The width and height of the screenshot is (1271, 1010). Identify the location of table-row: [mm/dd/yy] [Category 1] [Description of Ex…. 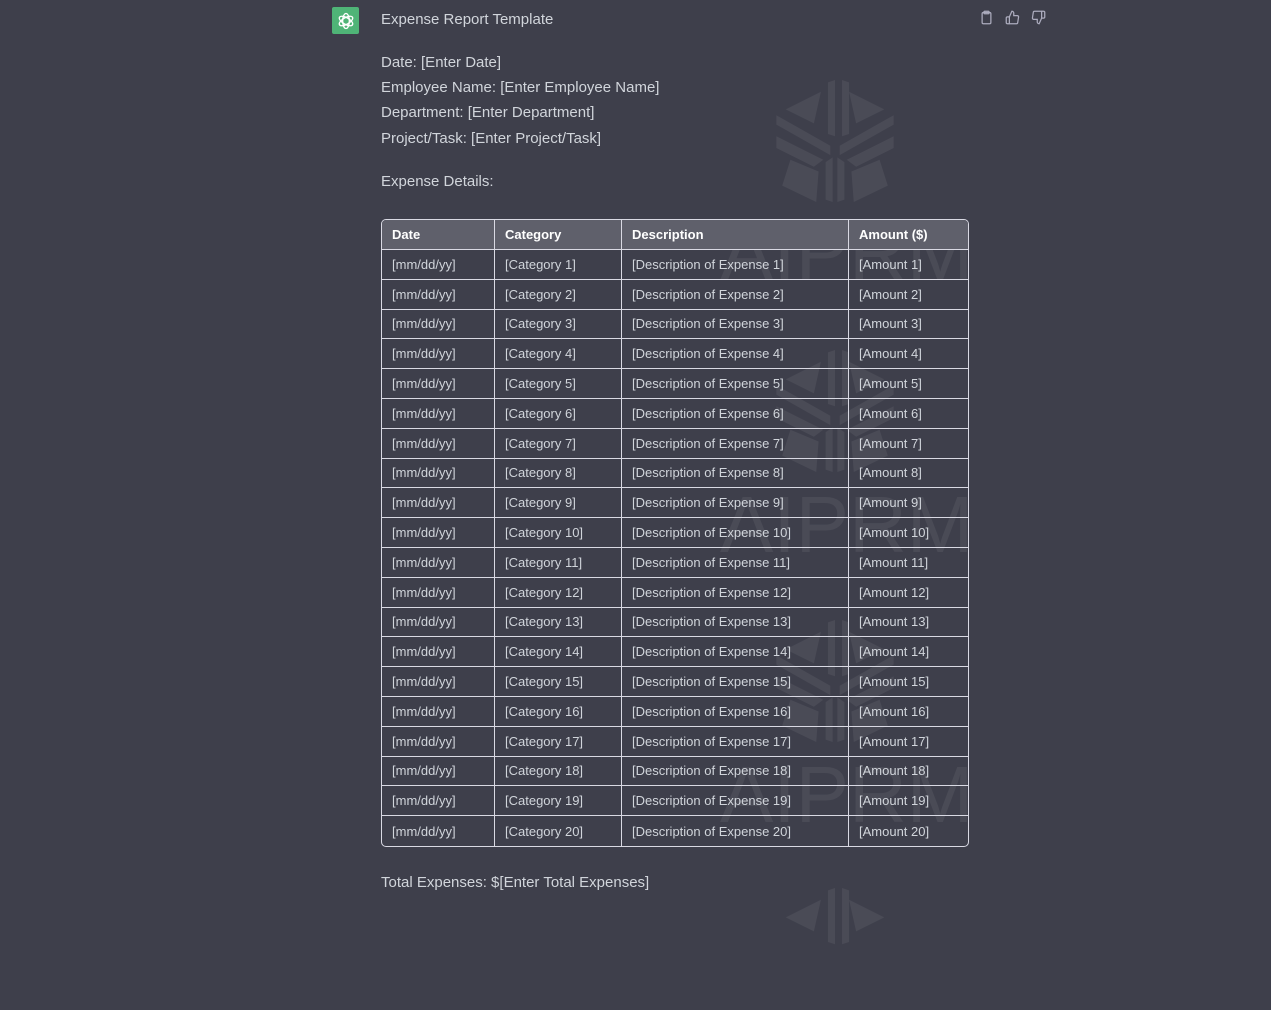
(675, 265).